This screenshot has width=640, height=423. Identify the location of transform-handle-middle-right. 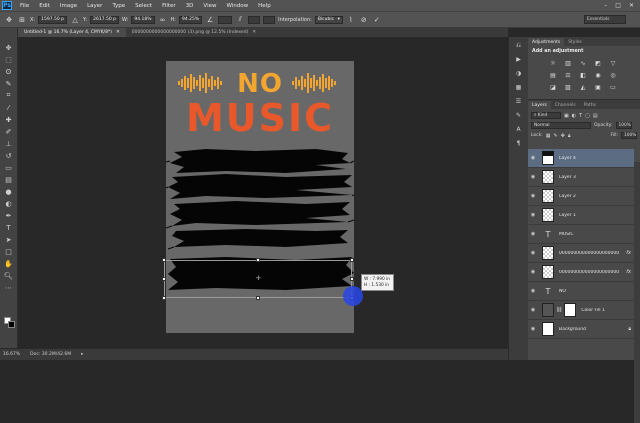
(352, 279).